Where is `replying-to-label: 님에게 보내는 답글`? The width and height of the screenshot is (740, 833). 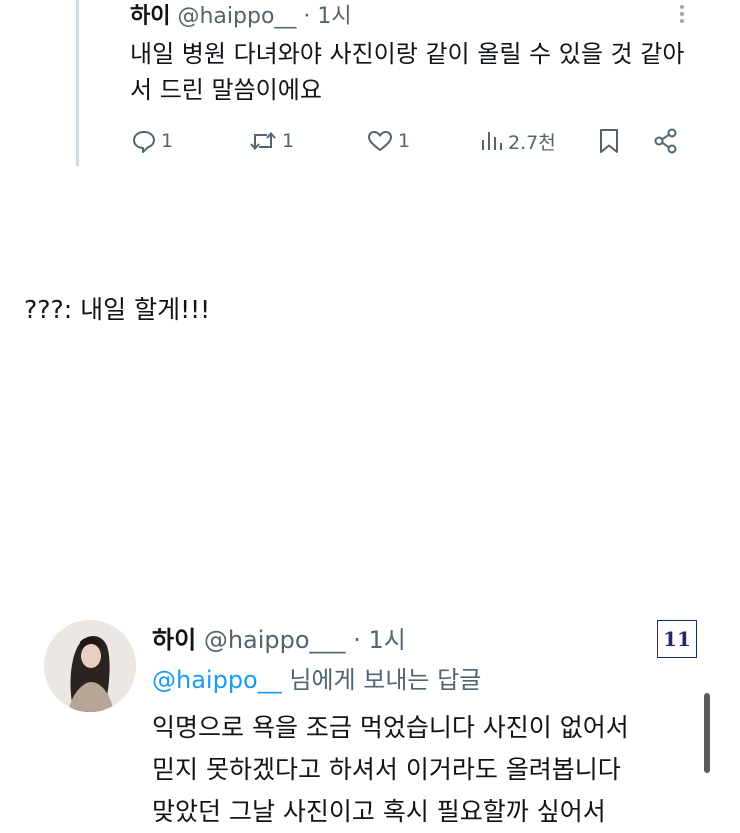
replying-to-label: 님에게 보내는 답글 is located at coordinates (381, 680).